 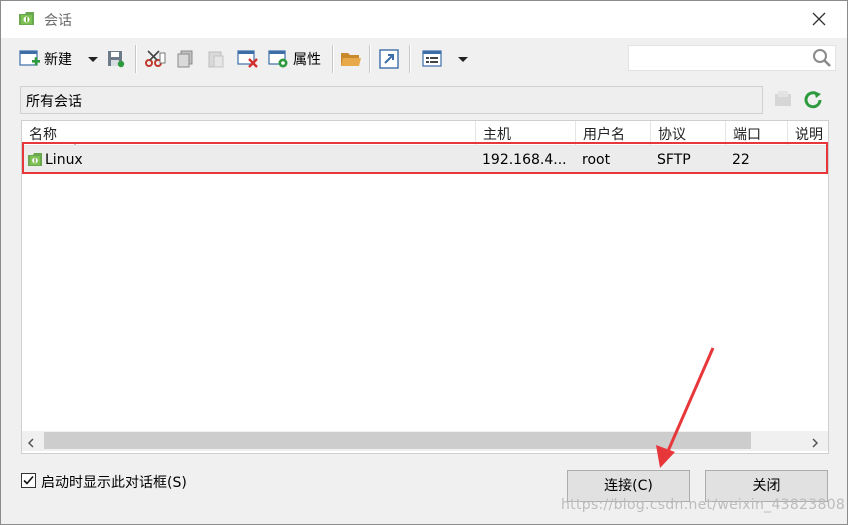 What do you see at coordinates (425, 160) in the screenshot?
I see `session-row-linux: Linux 192.168.4... root SFTP 22` at bounding box center [425, 160].